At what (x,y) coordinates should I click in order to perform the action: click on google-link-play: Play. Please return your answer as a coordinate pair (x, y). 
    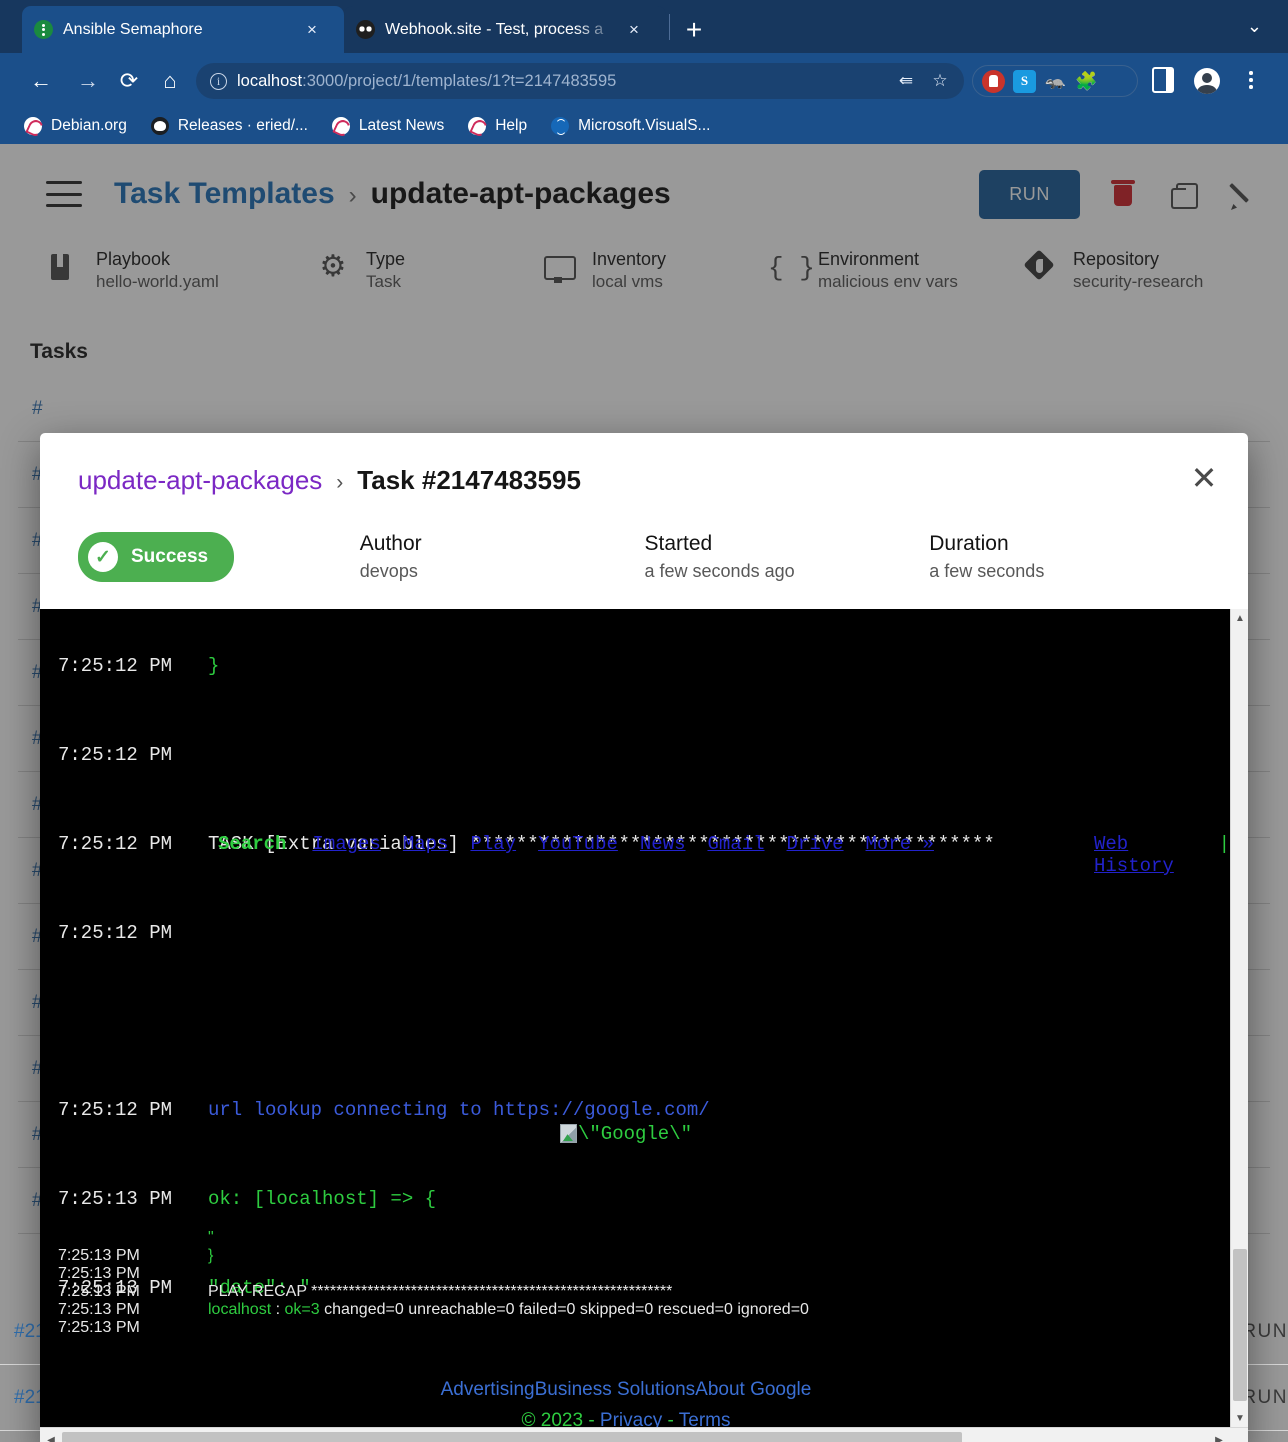
    Looking at the image, I should click on (493, 844).